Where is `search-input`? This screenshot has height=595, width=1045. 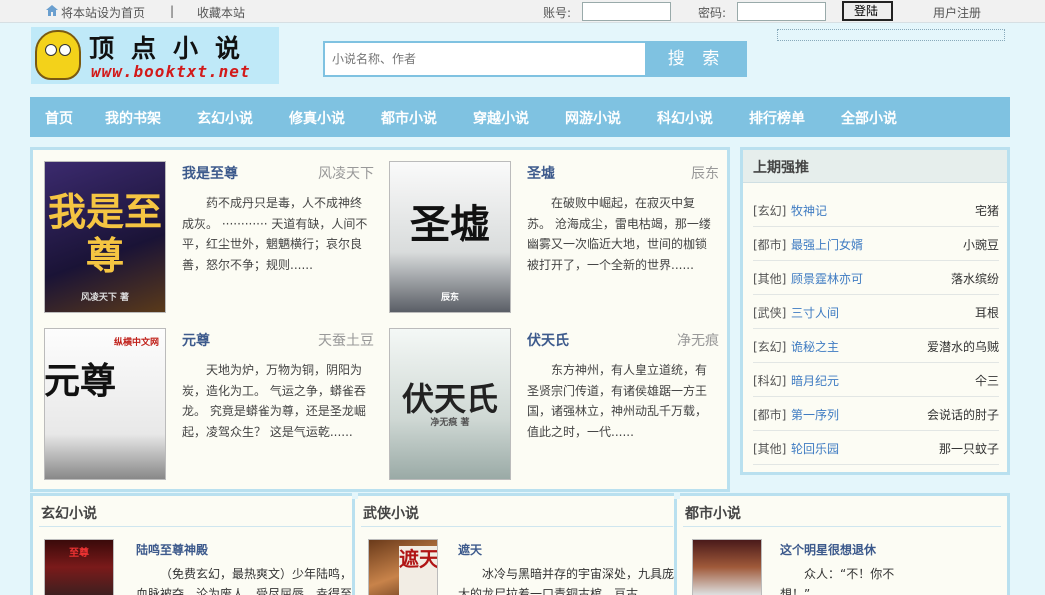
search-input is located at coordinates (485, 59).